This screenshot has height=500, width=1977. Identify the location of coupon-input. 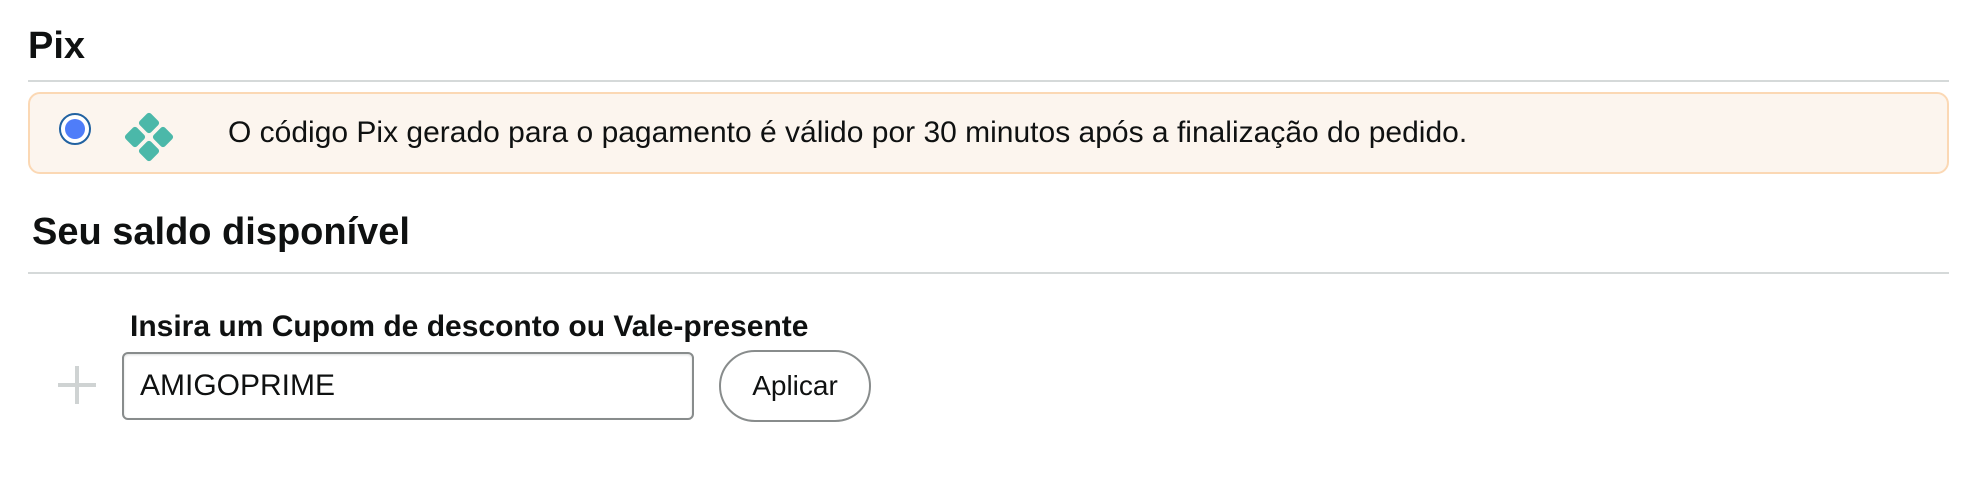
(408, 386).